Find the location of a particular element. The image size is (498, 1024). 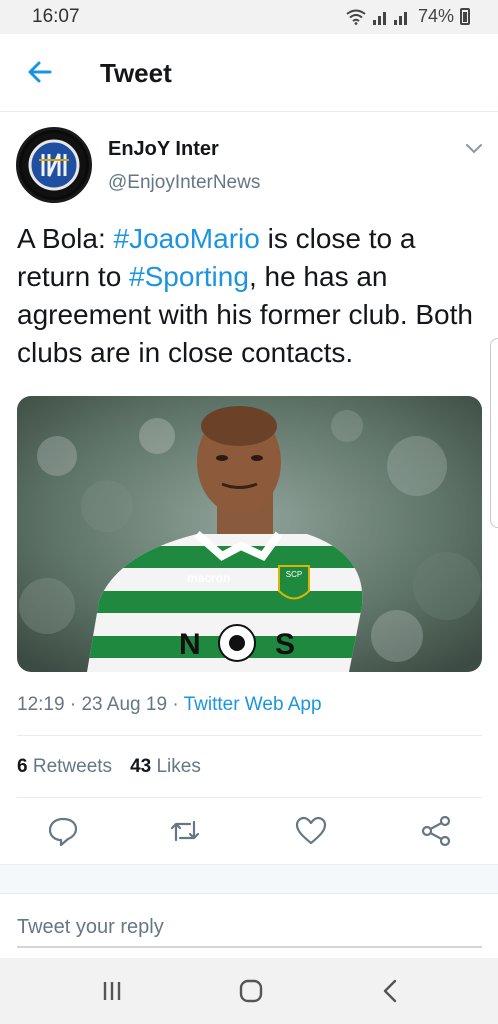

avatar is located at coordinates (54, 165).